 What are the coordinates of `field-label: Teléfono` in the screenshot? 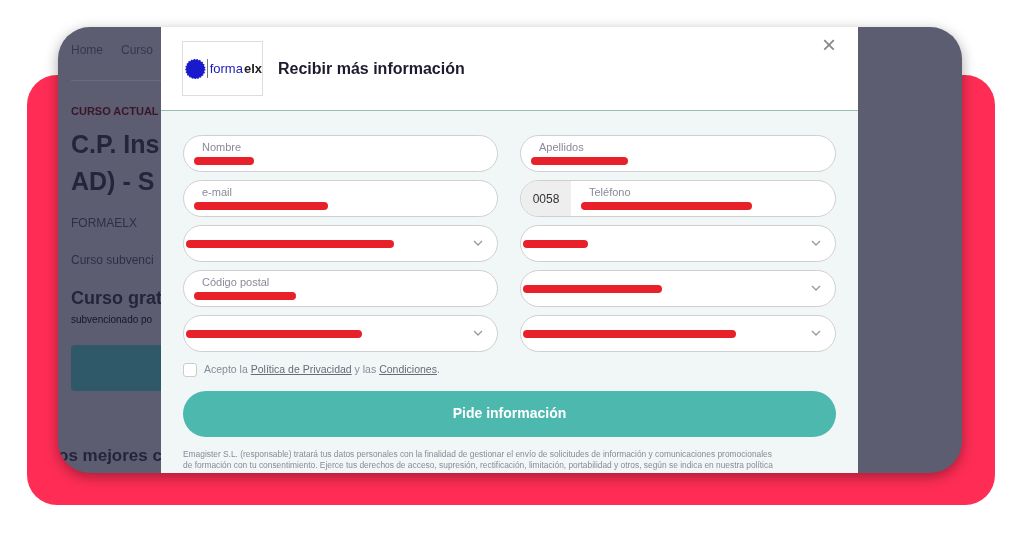 It's located at (610, 192).